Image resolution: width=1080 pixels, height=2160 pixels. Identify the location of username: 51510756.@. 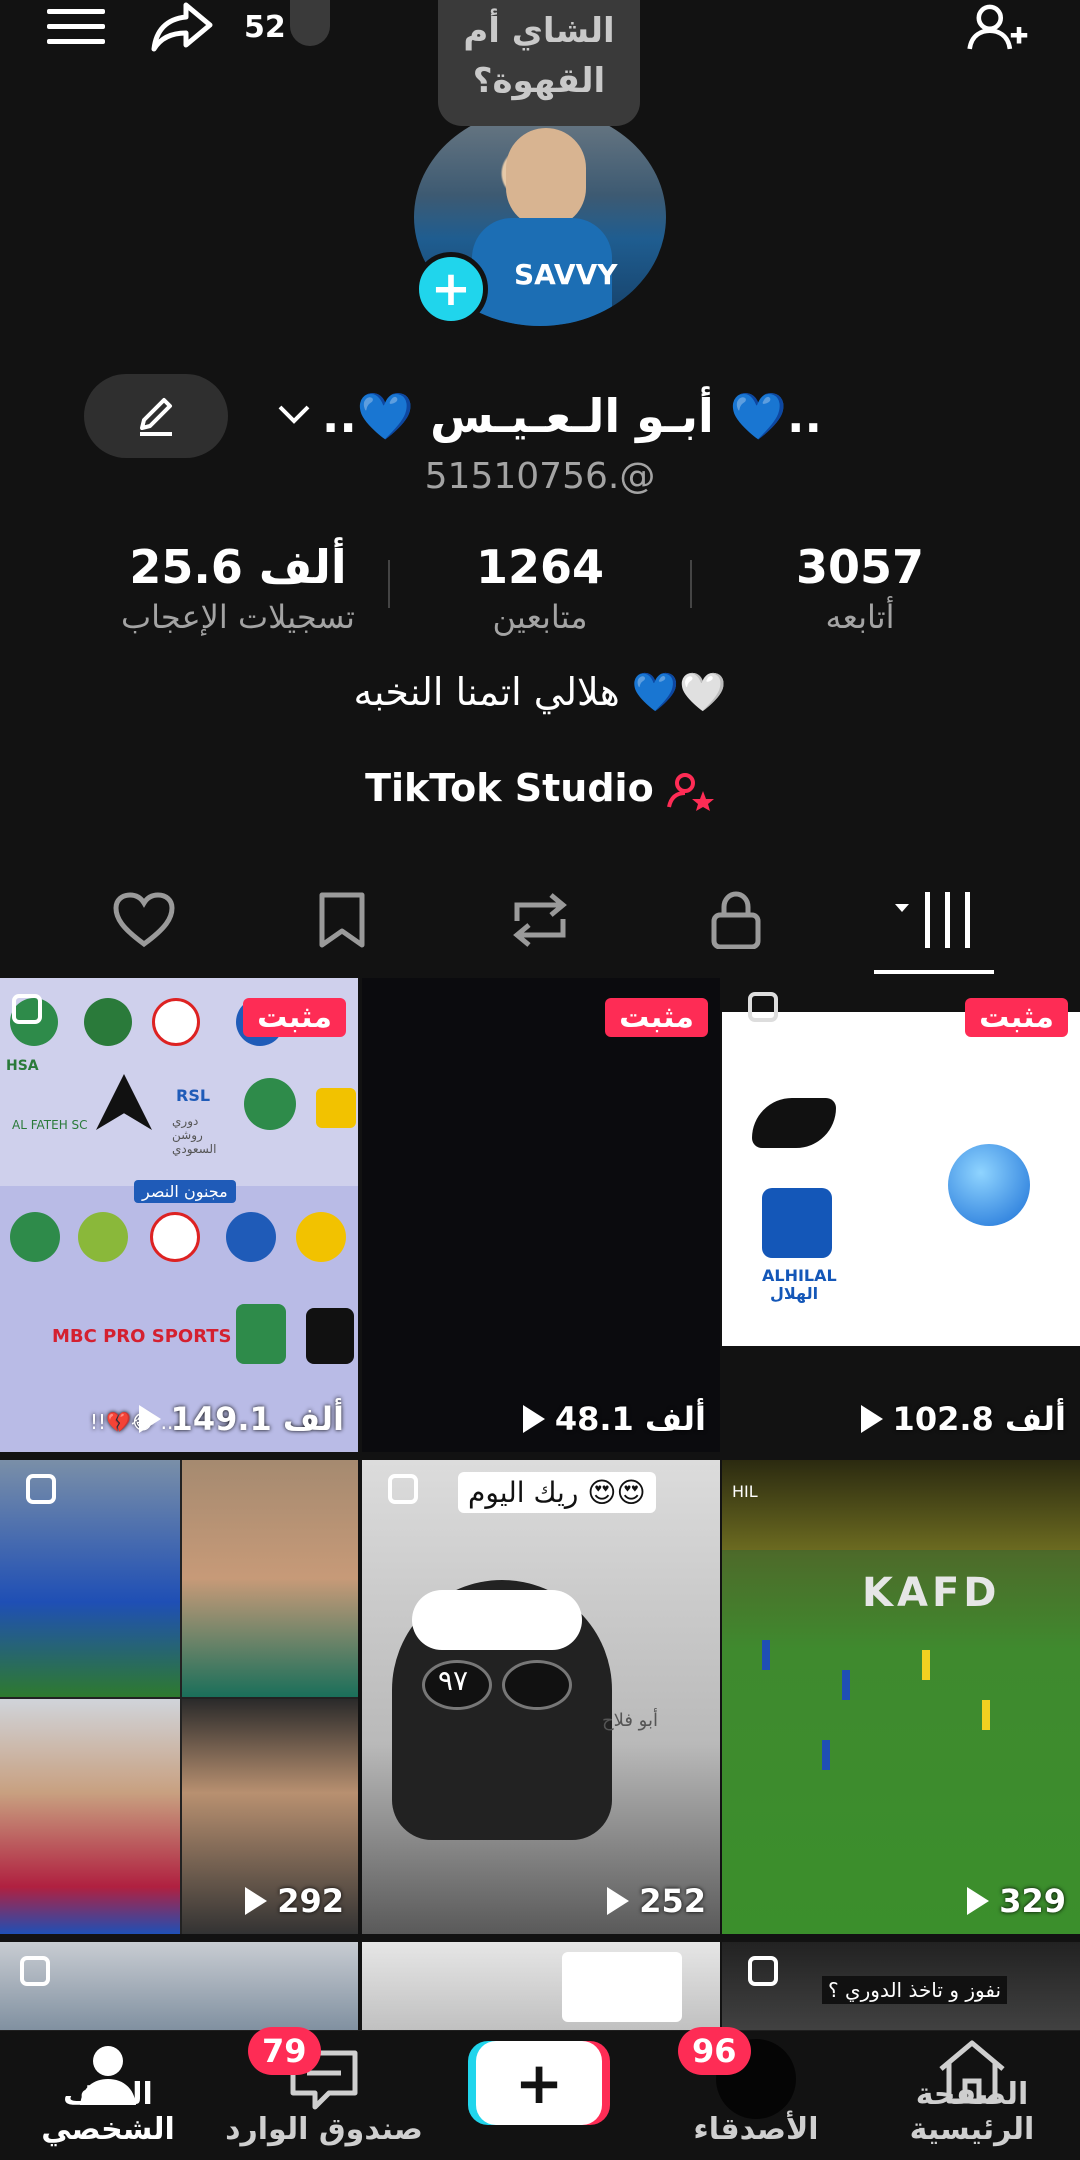
(540, 476).